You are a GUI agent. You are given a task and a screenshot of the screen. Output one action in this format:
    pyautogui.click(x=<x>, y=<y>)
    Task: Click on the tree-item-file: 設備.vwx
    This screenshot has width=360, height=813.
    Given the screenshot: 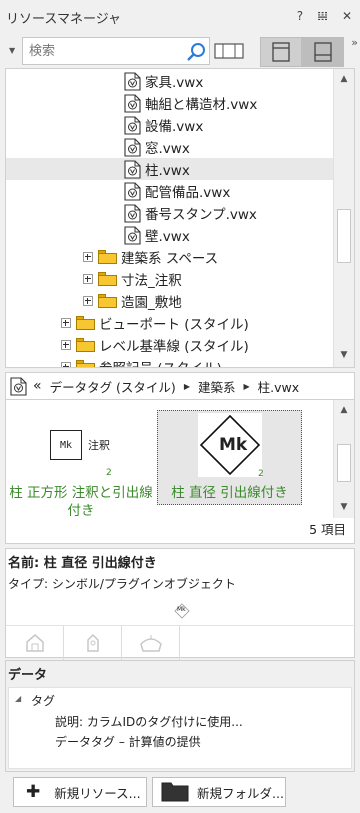 What is the action you would take?
    pyautogui.click(x=169, y=125)
    